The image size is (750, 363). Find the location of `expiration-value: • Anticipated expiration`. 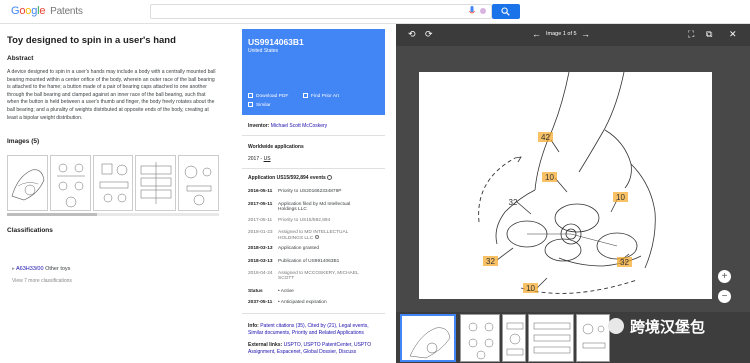

expiration-value: • Anticipated expiration is located at coordinates (302, 302).